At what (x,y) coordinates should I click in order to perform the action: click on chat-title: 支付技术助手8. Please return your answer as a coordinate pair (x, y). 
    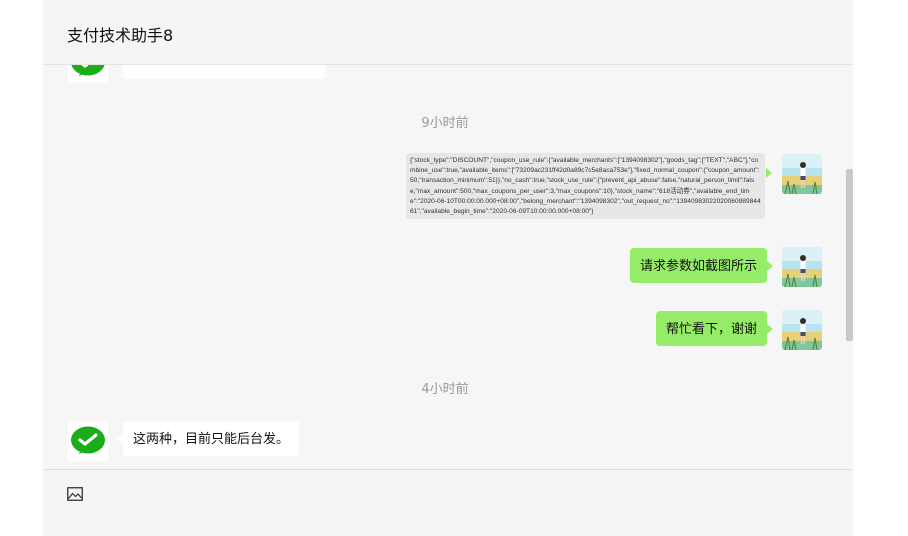
    Looking at the image, I should click on (120, 35).